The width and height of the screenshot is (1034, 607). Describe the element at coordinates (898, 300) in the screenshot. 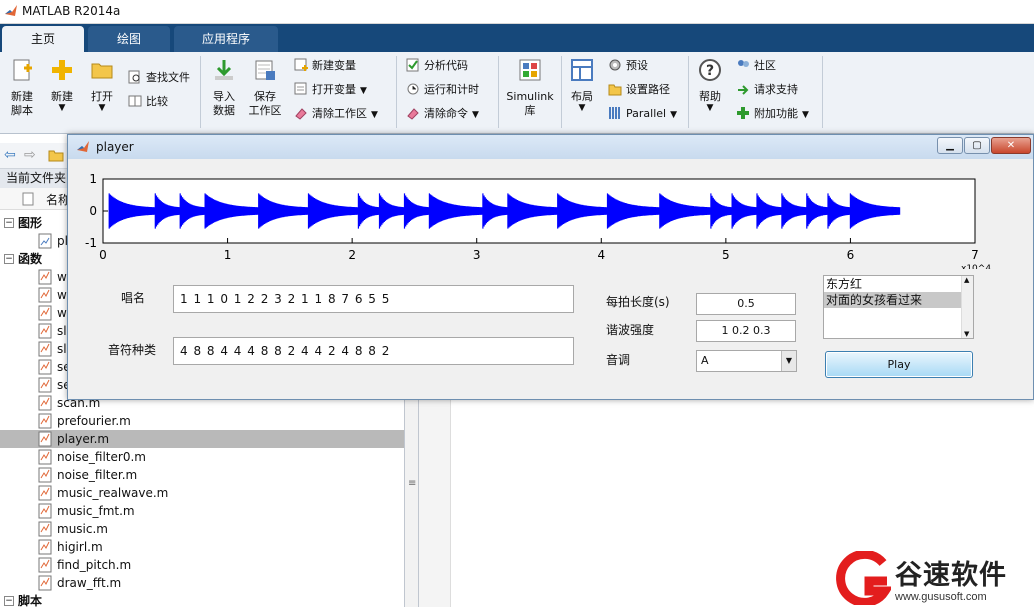

I see `song-item: 对面的女孩看过来` at that location.